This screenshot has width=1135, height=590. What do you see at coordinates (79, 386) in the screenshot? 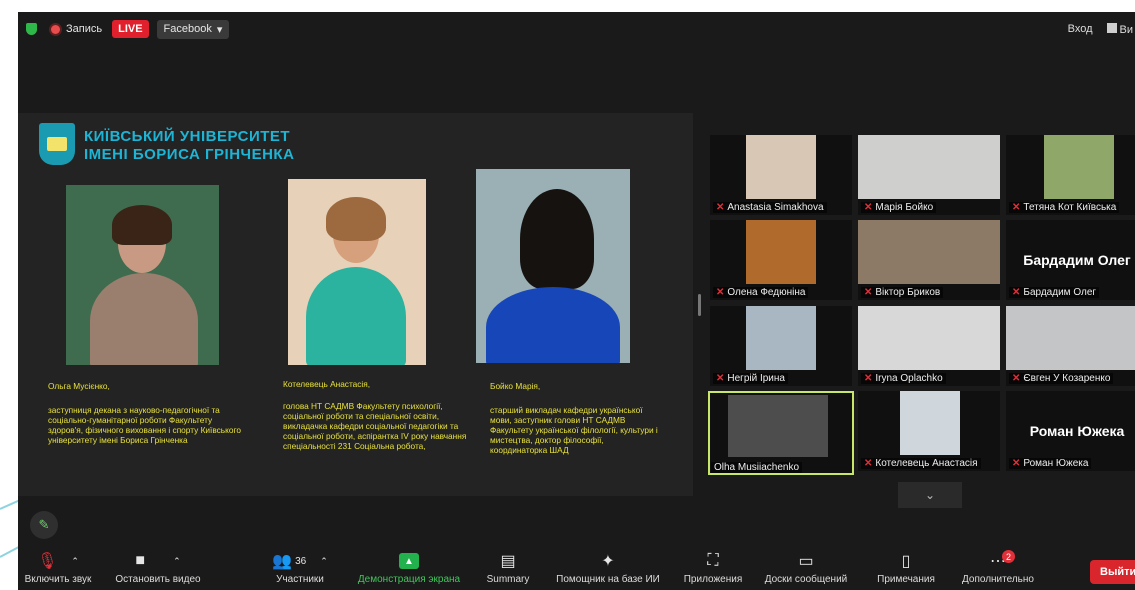
I see `person-name: Ольга Мусієнко,` at bounding box center [79, 386].